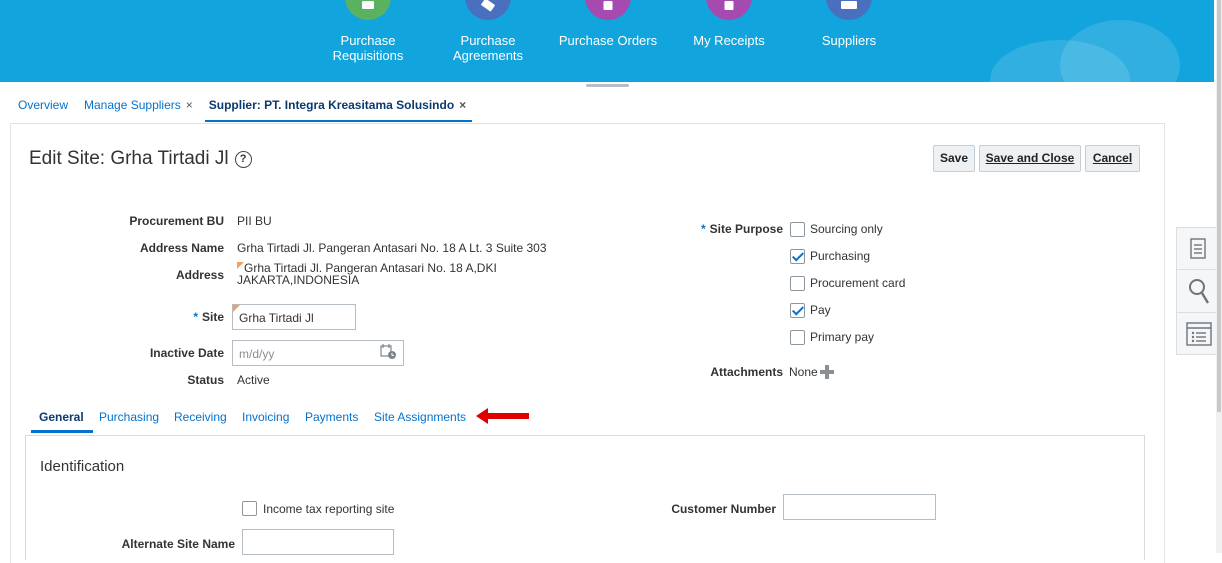  Describe the element at coordinates (368, 10) in the screenshot. I see `cart-icon` at that location.